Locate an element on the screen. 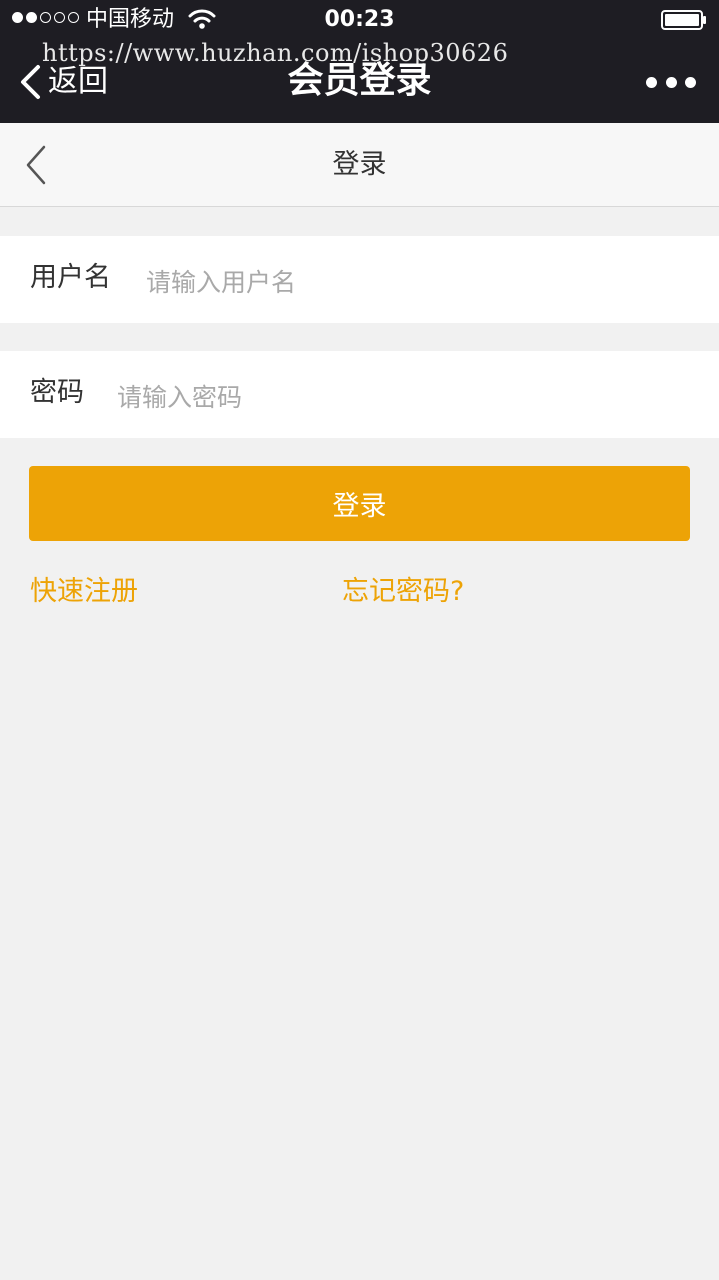  wechat-back-button: 返回 is located at coordinates (63, 82).